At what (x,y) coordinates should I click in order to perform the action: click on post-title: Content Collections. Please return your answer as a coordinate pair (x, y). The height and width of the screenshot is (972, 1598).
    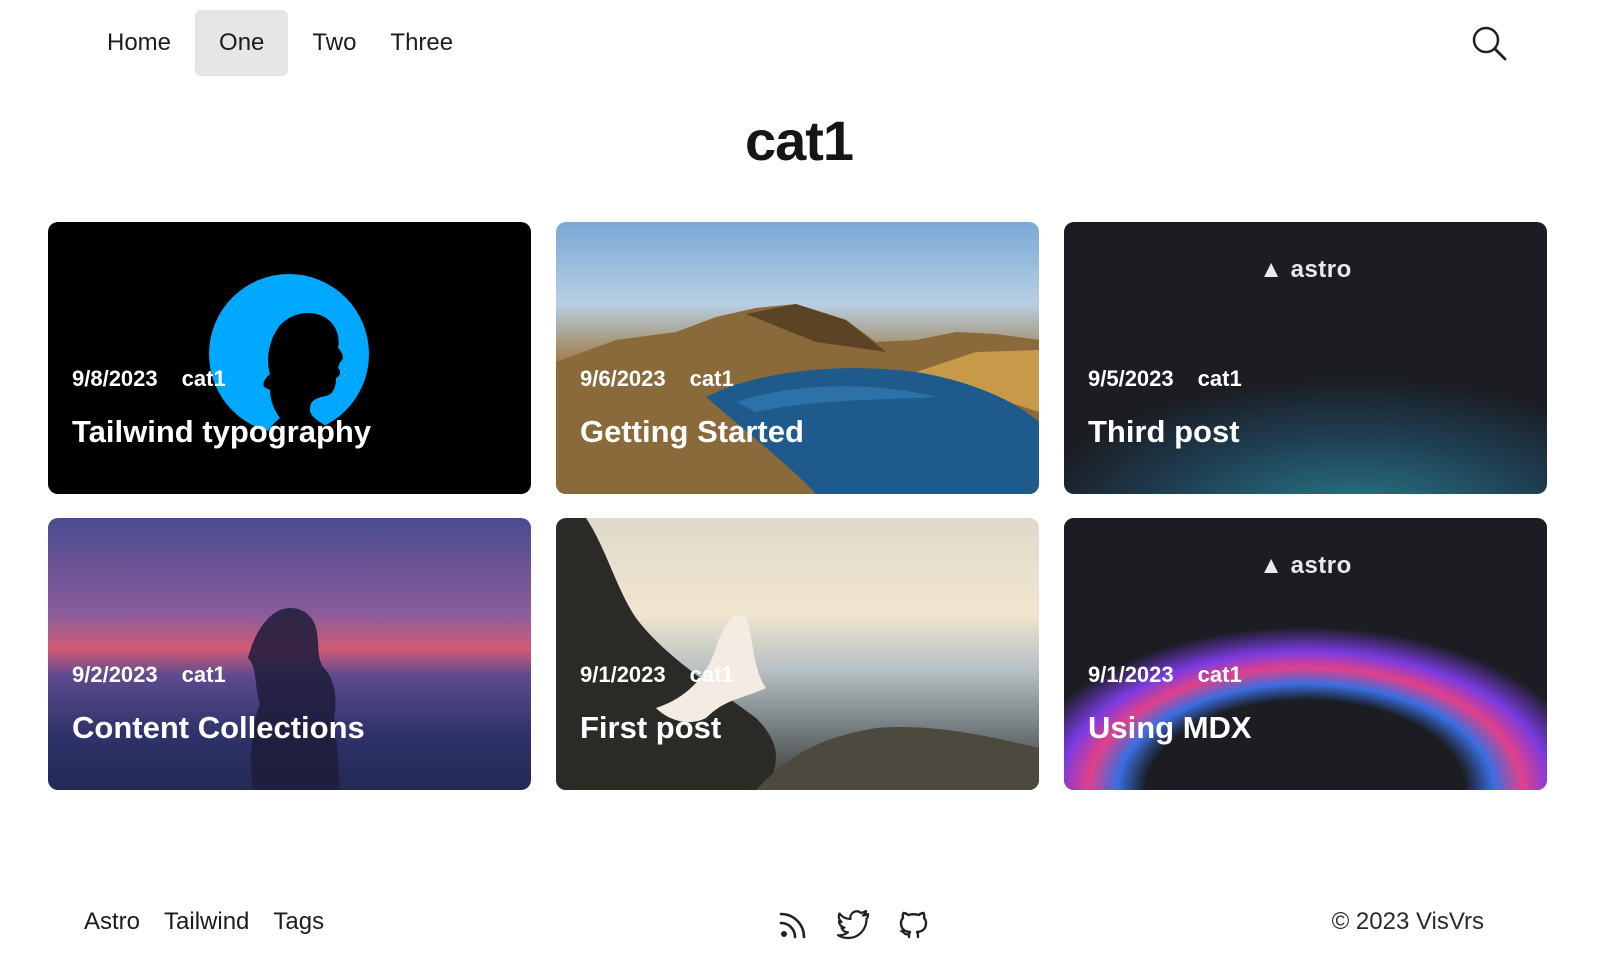
    Looking at the image, I should click on (218, 728).